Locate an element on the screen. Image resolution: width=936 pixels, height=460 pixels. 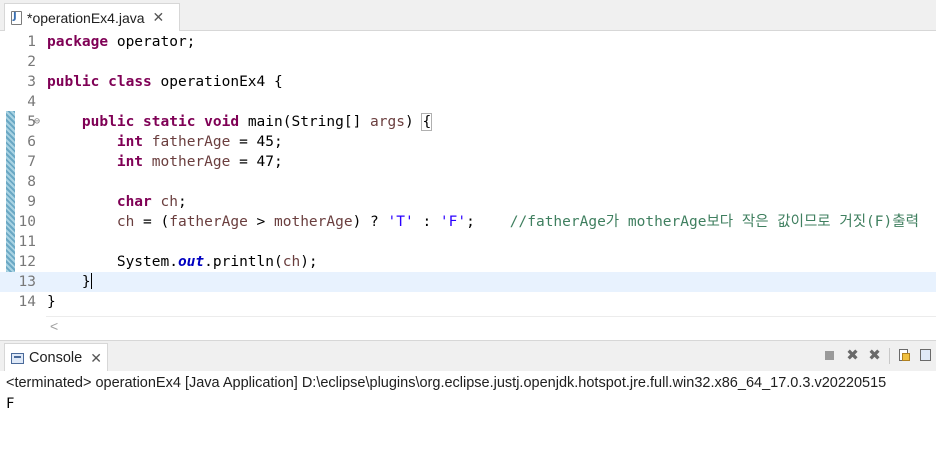
code-line-current: 13 } is located at coordinates (468, 282).